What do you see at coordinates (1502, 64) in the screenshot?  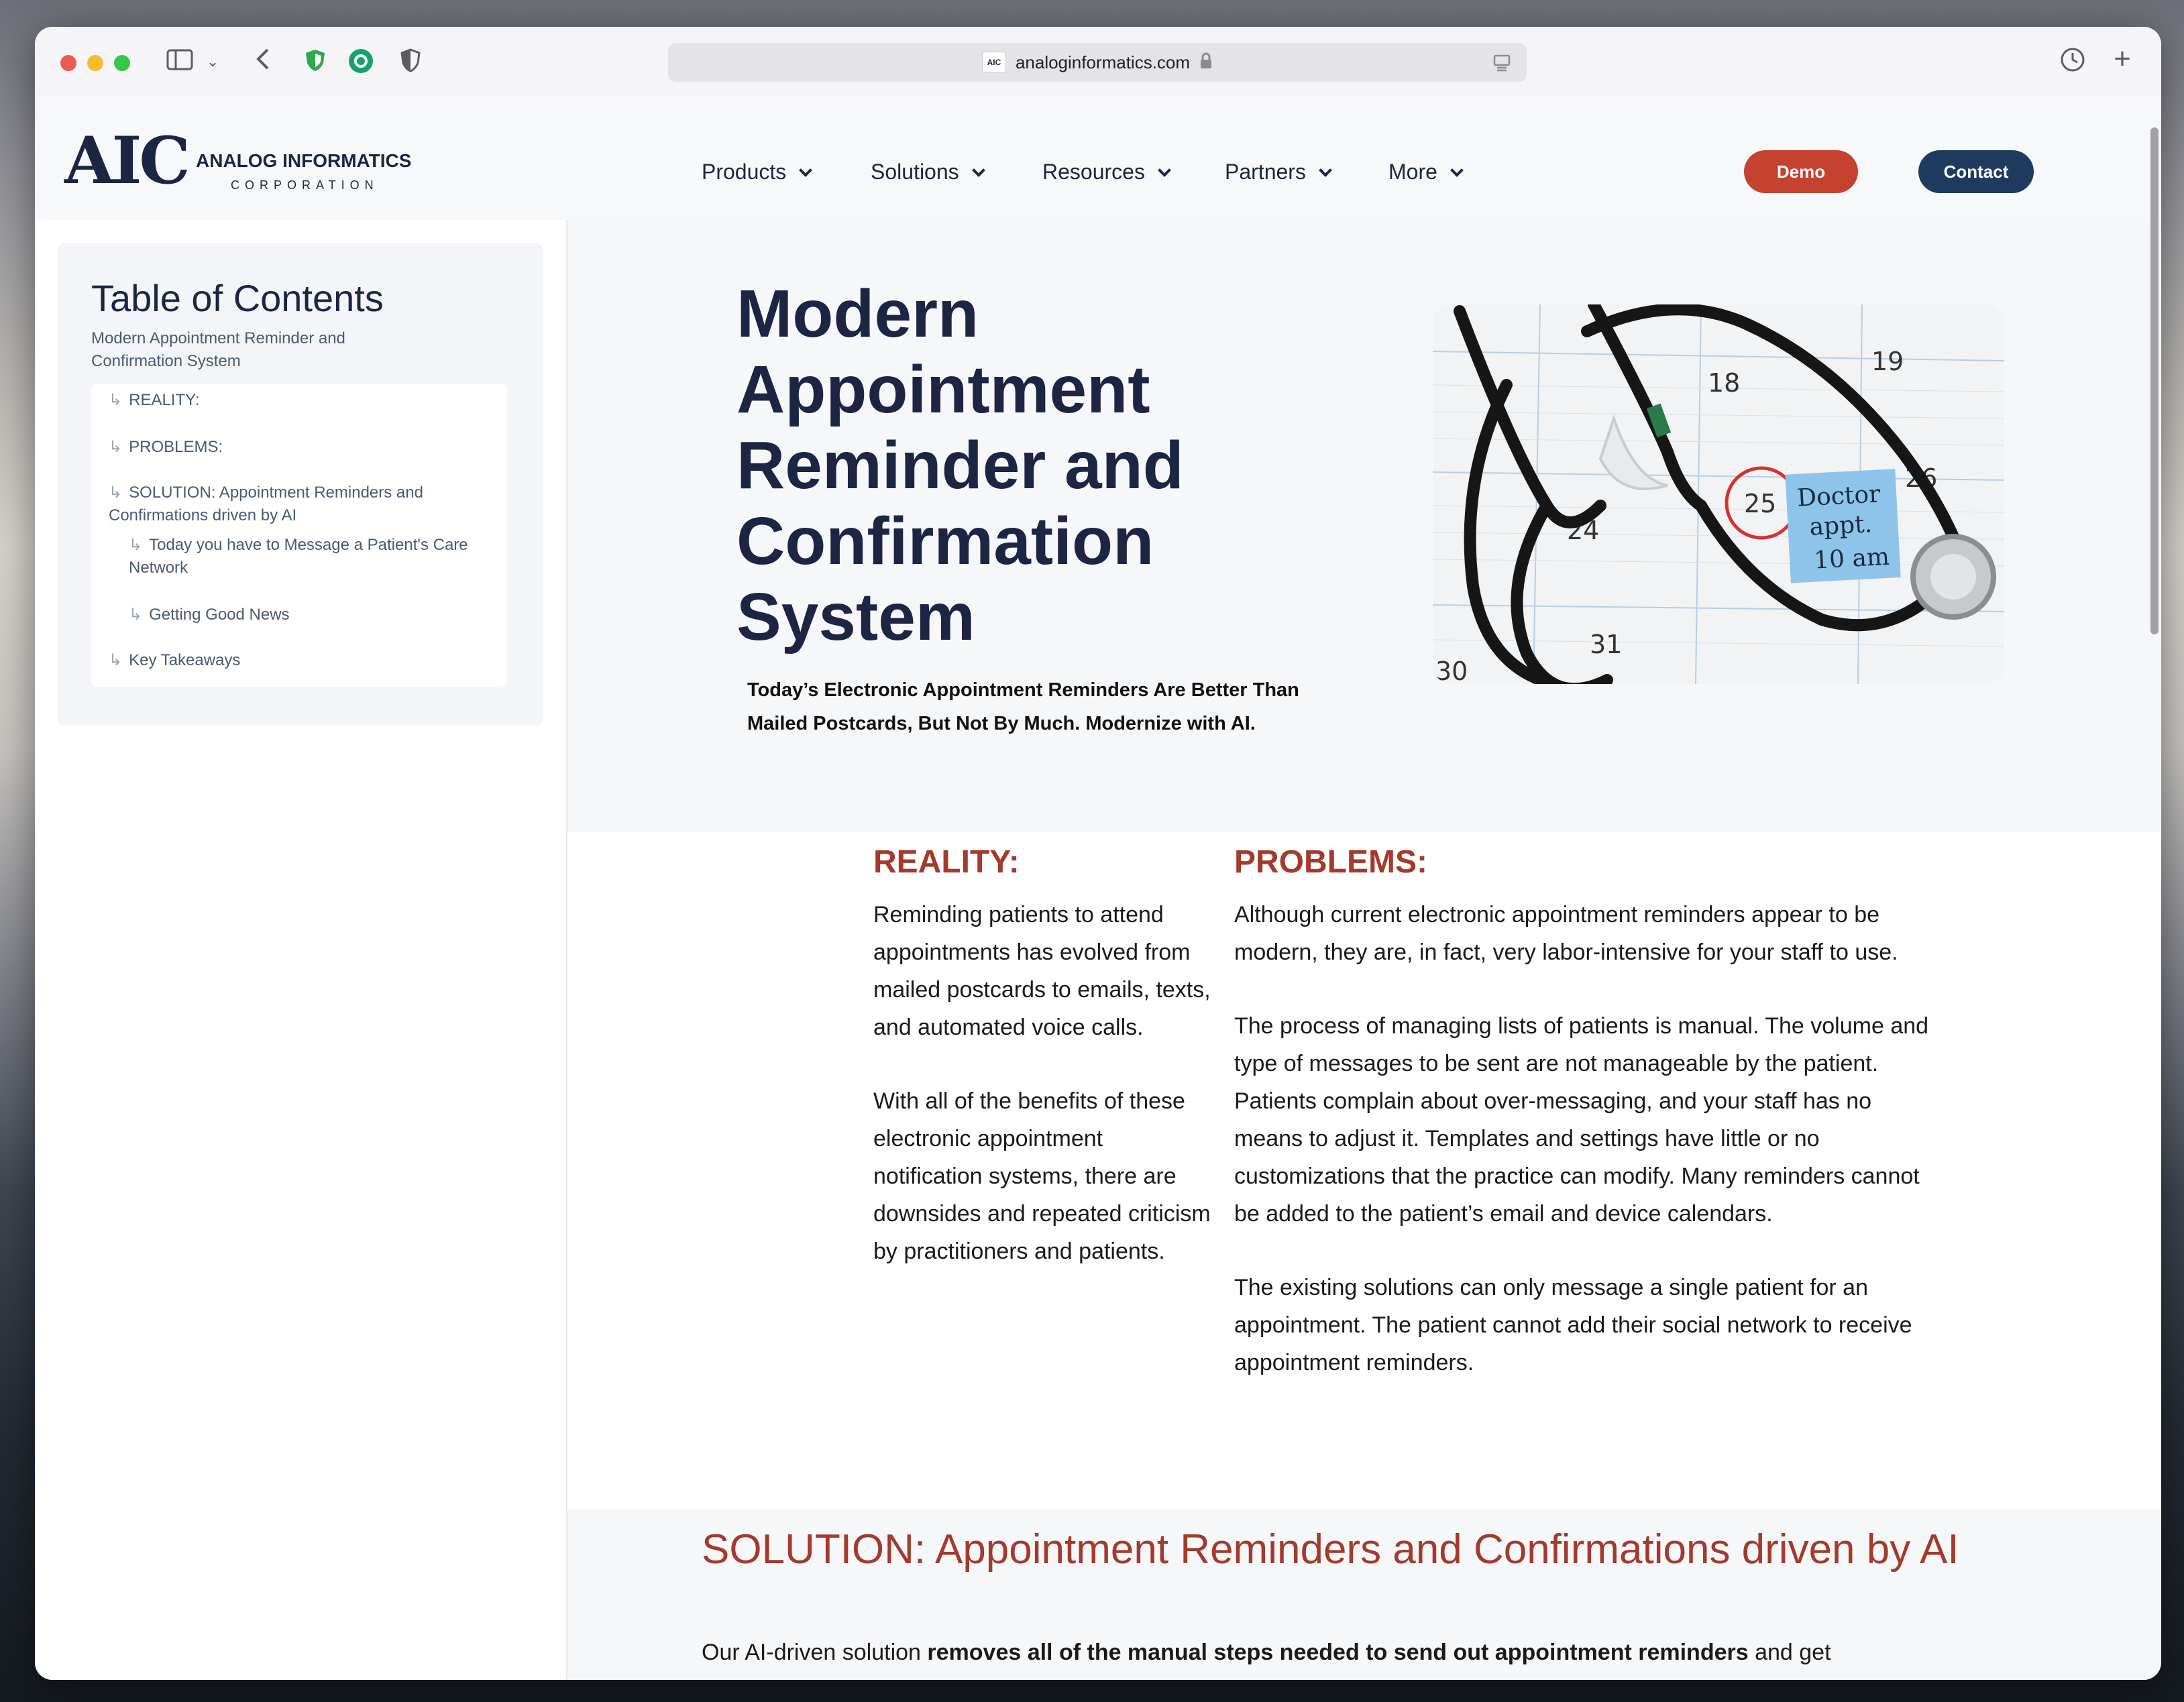 I see `reader-mode-icon` at bounding box center [1502, 64].